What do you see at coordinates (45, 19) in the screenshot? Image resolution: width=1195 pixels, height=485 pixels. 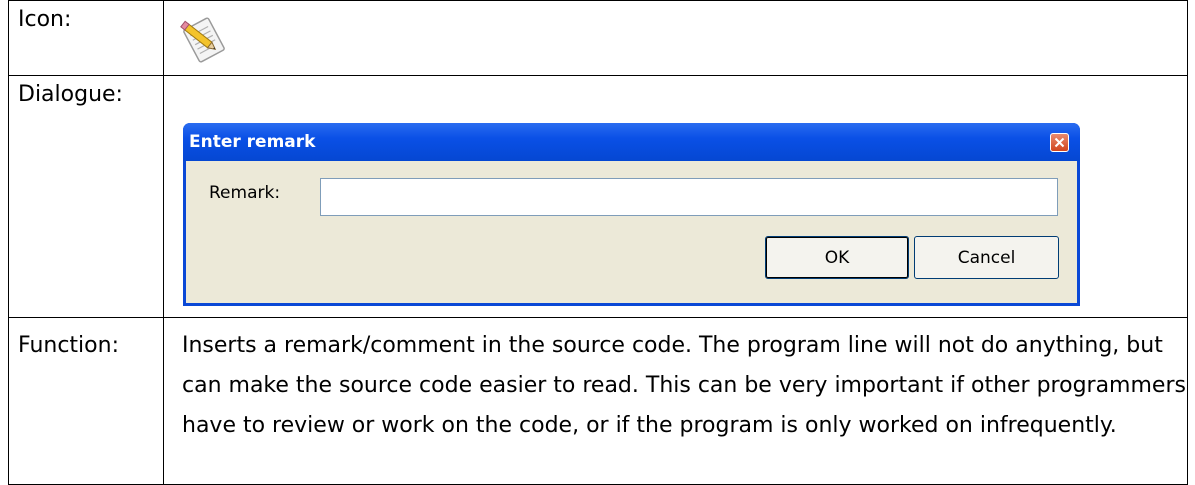 I see `icon-row-label: Icon:` at bounding box center [45, 19].